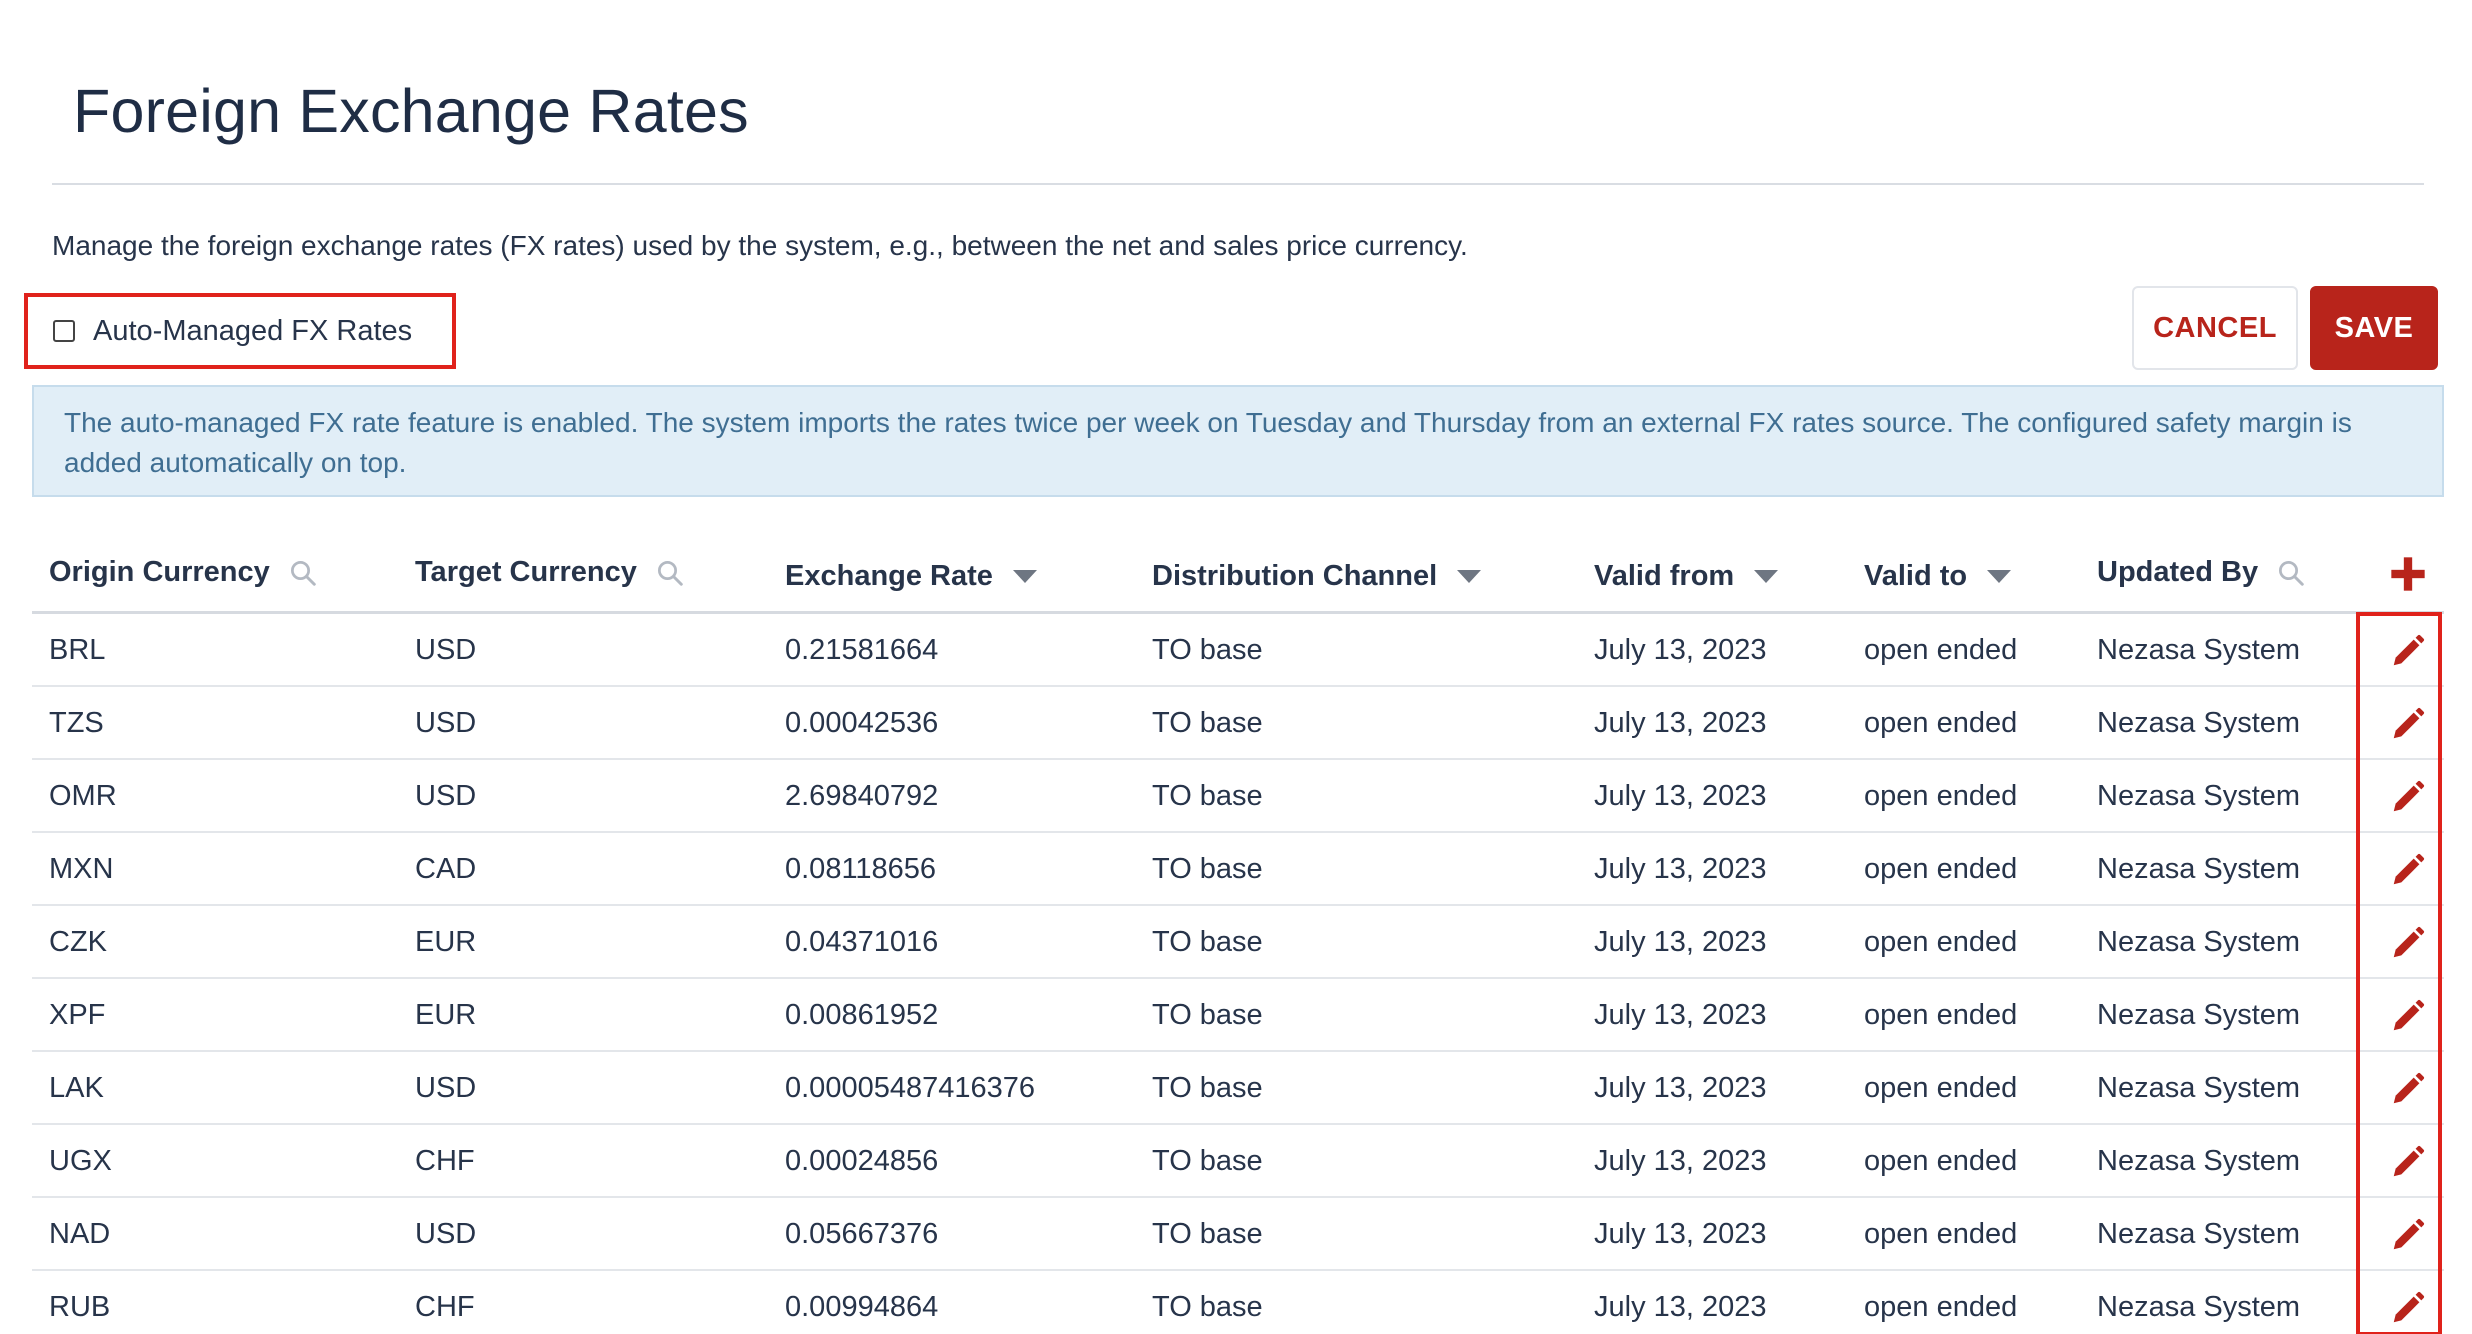 The image size is (2472, 1334). I want to click on exchange-rate-cell: 0.08118656, so click(861, 869).